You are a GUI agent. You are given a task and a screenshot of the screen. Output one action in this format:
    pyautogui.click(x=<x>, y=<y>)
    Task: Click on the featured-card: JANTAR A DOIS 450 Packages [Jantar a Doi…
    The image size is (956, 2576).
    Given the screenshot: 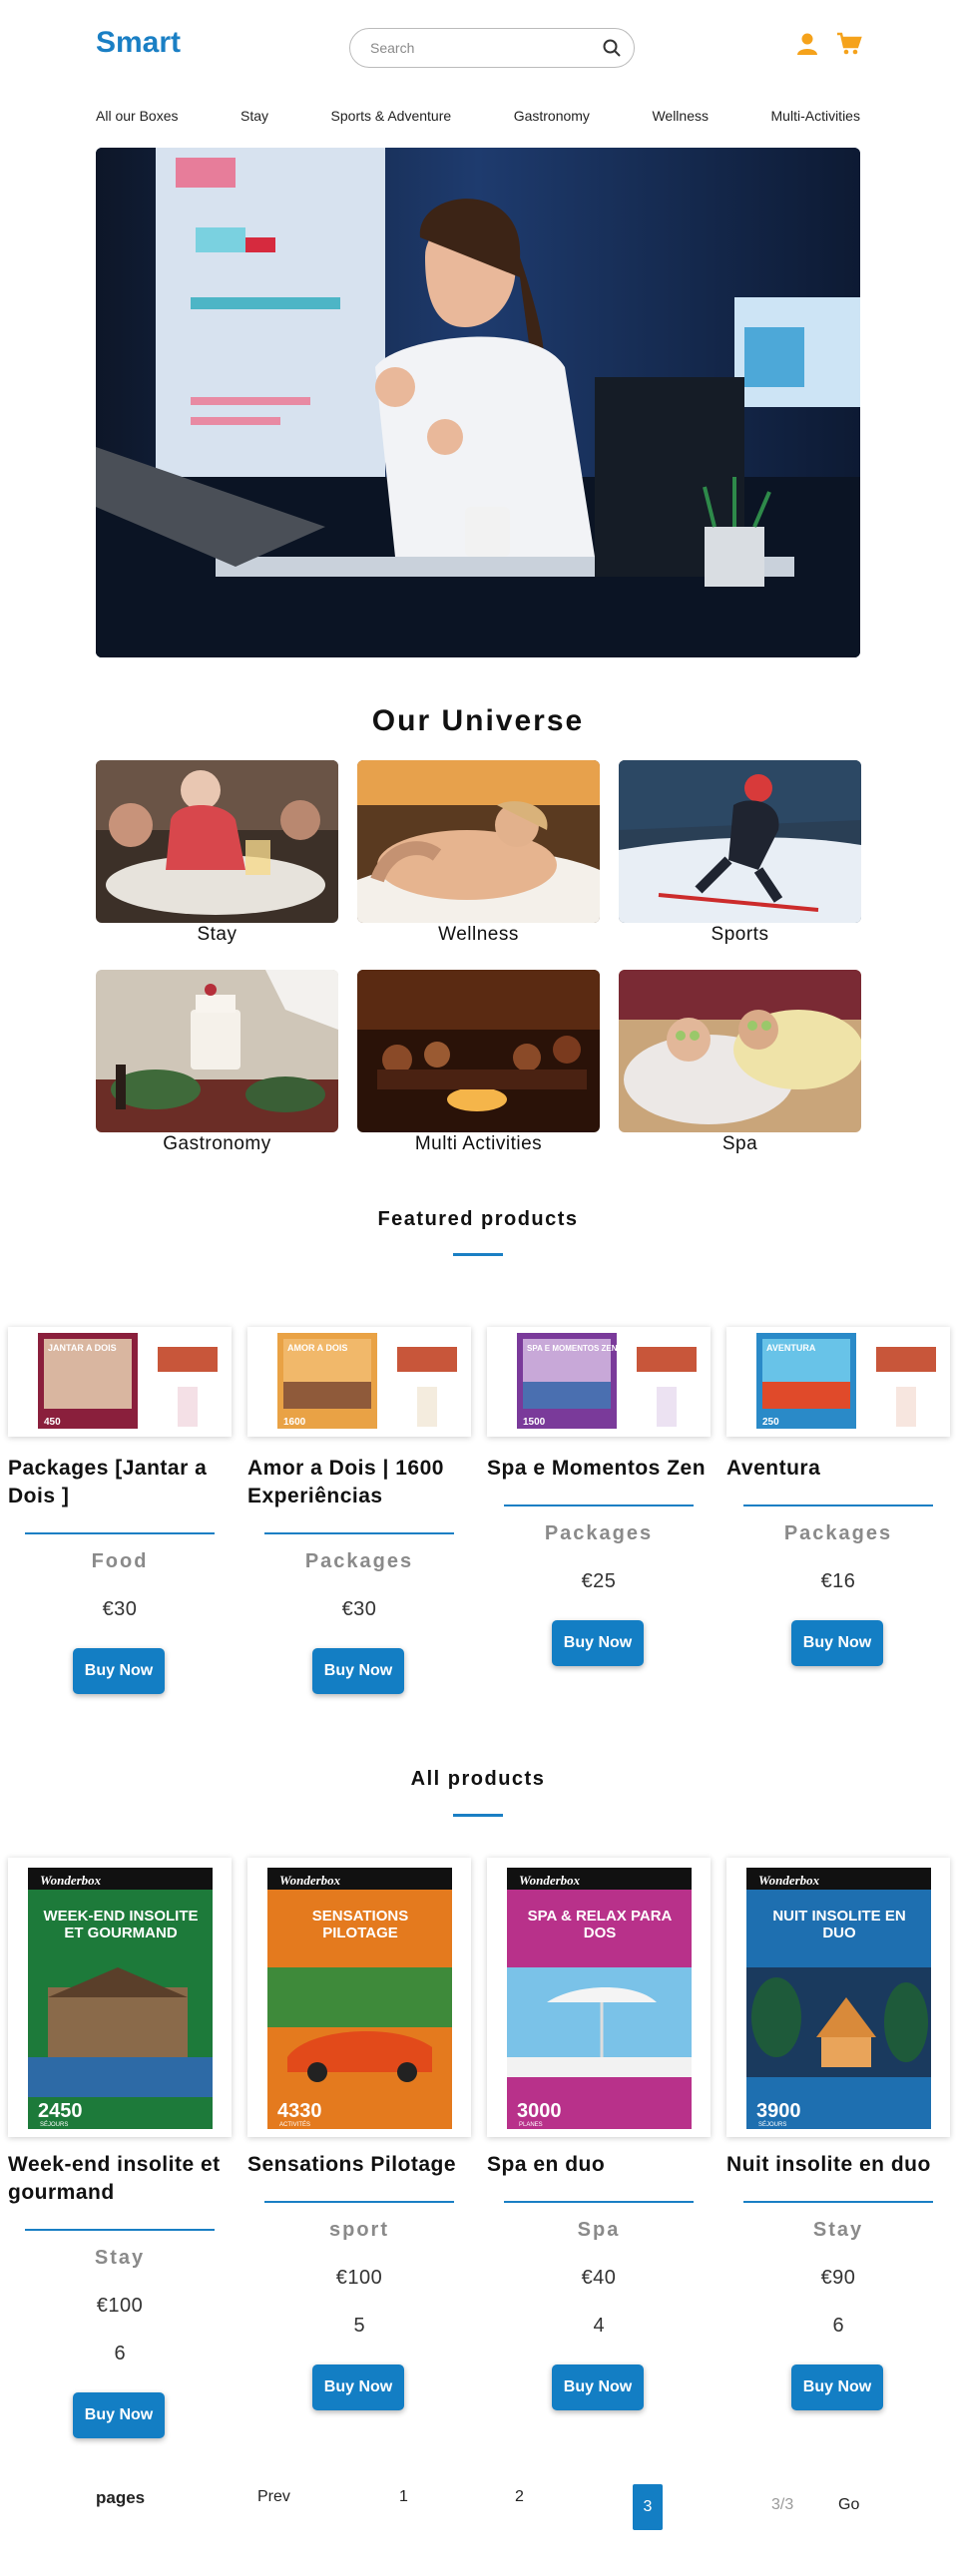 What is the action you would take?
    pyautogui.click(x=116, y=1516)
    